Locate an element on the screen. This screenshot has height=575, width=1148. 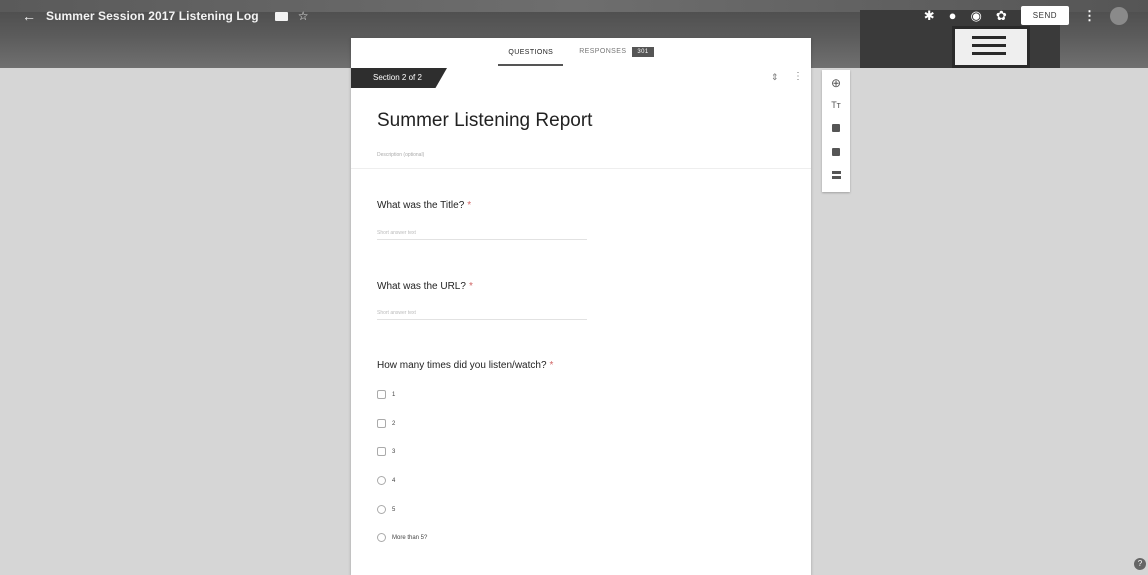
option-label: 4 is located at coordinates (394, 480).